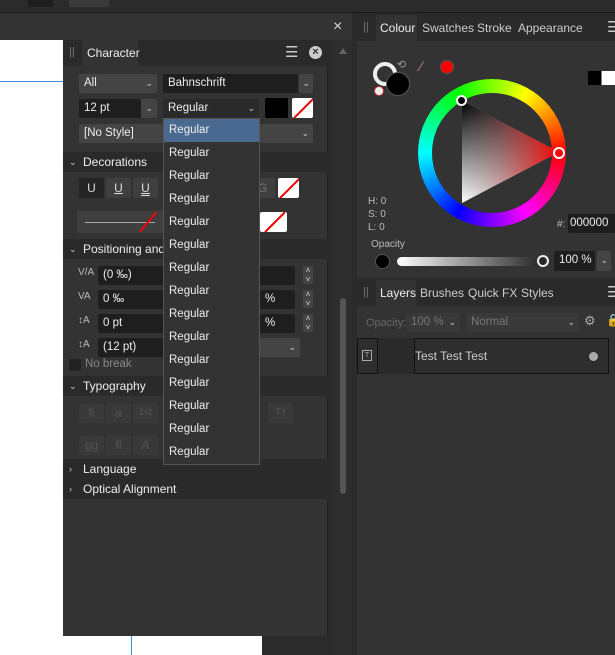  I want to click on text-background-swatch, so click(302, 108).